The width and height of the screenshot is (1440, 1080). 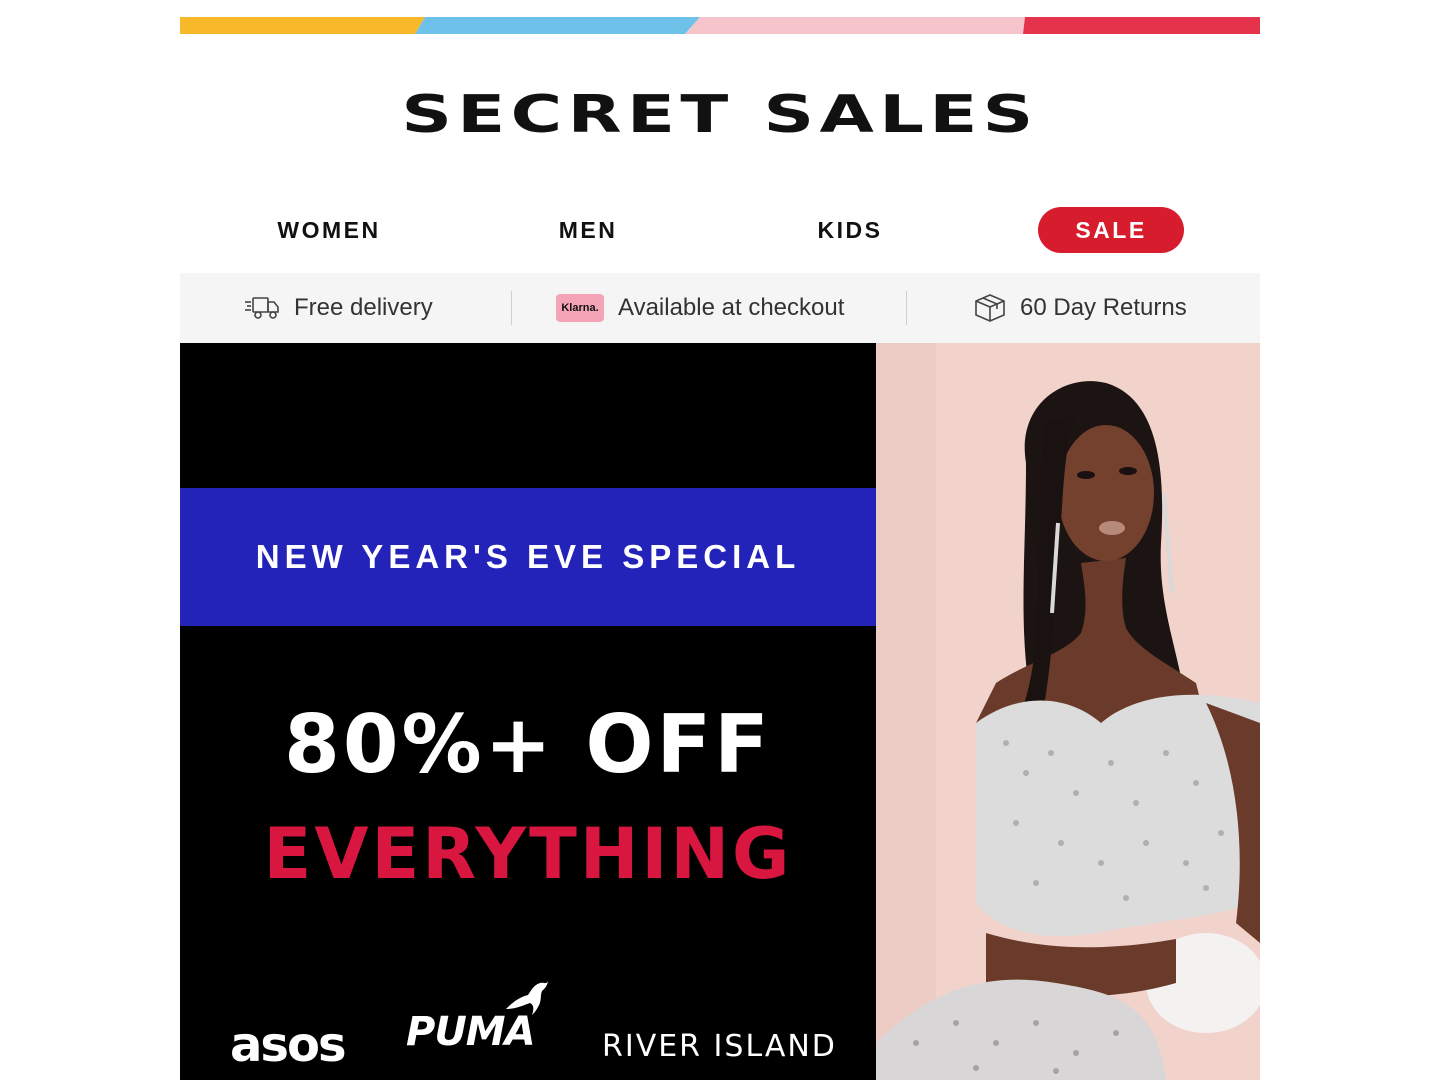 I want to click on klarna-badge: Klarna., so click(x=580, y=308).